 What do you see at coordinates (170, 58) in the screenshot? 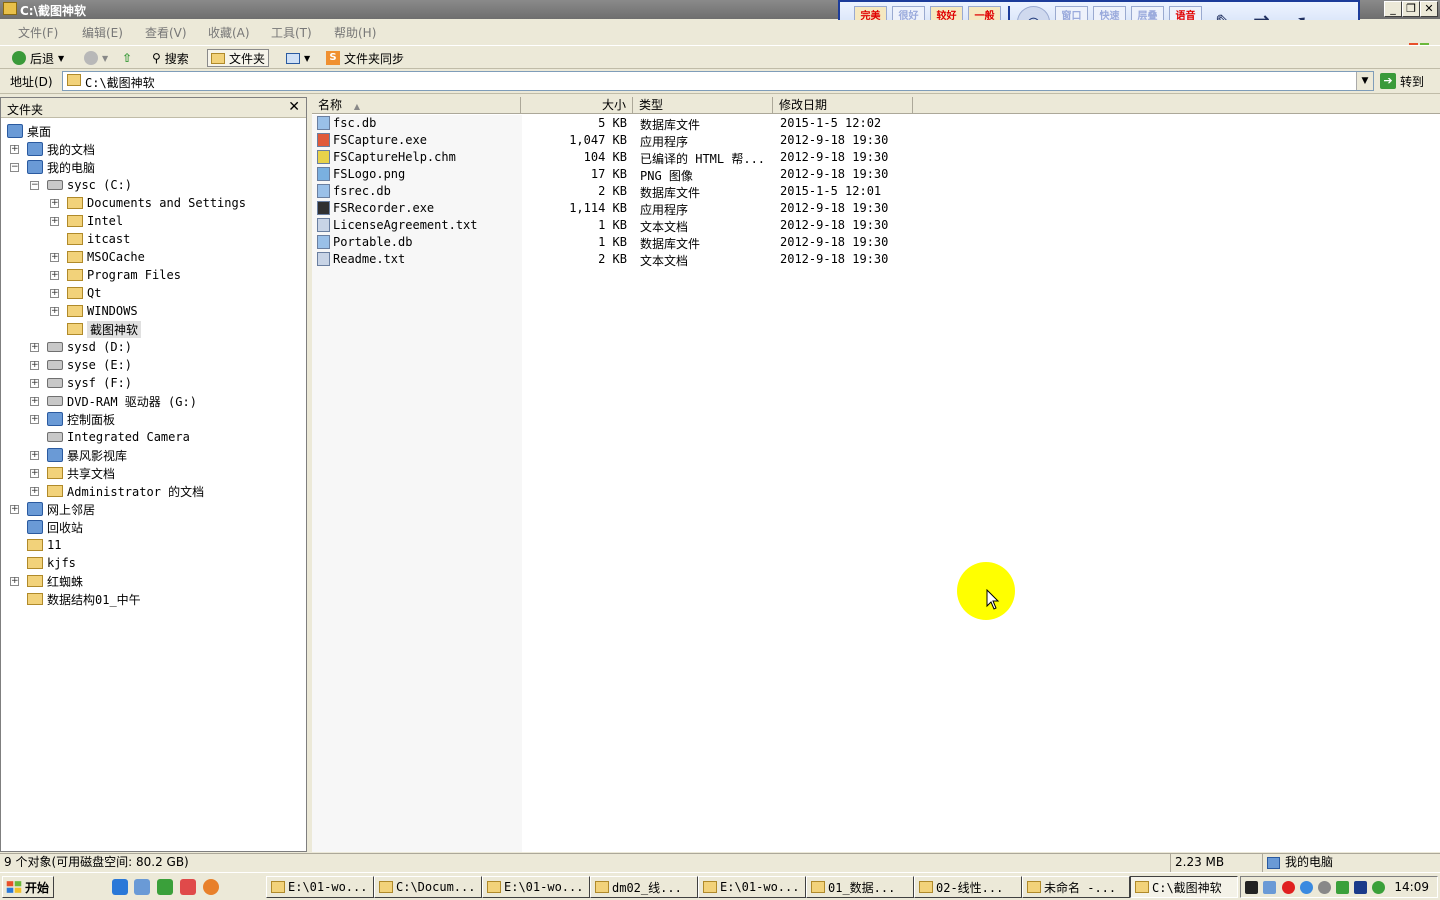
I see `search-button: ⚲ 搜索` at bounding box center [170, 58].